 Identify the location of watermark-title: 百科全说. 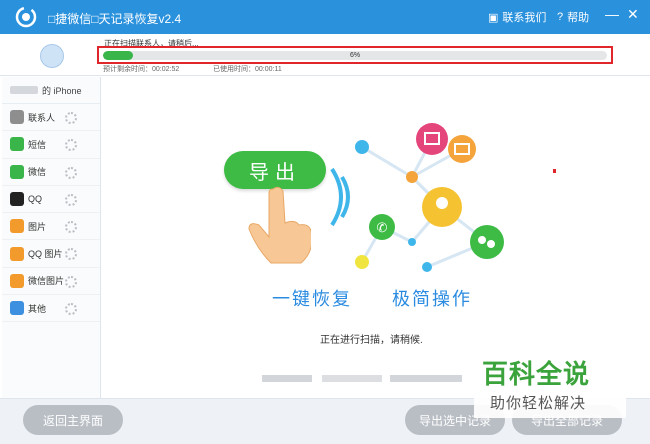
(536, 374).